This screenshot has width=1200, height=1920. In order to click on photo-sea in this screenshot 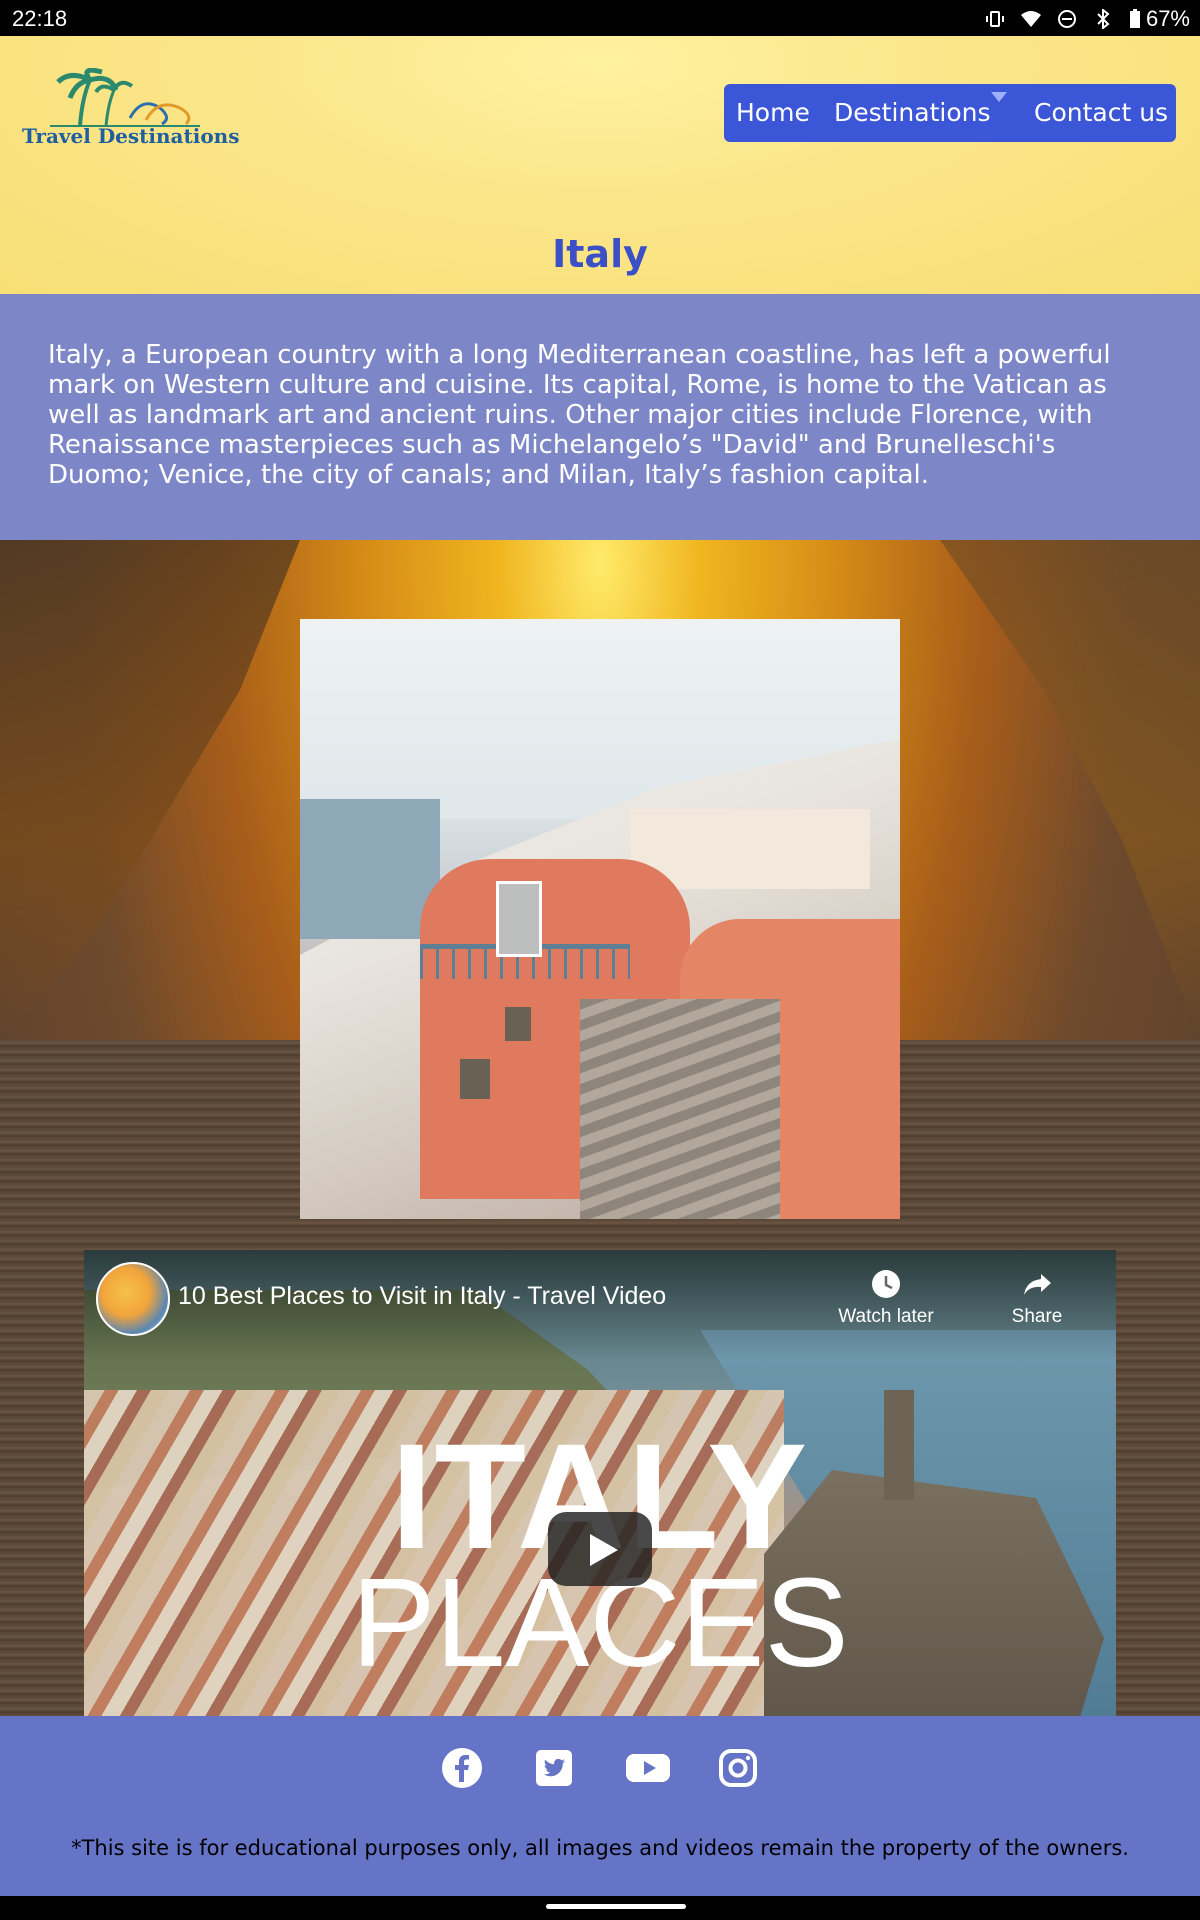, I will do `click(370, 869)`.